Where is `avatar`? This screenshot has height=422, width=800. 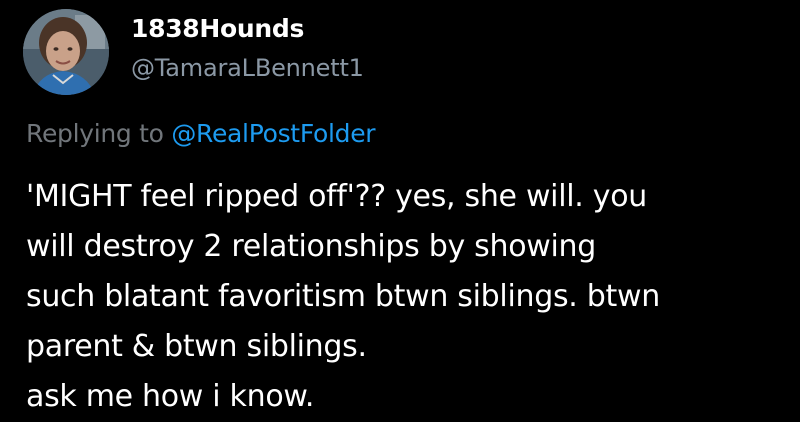
avatar is located at coordinates (66, 52).